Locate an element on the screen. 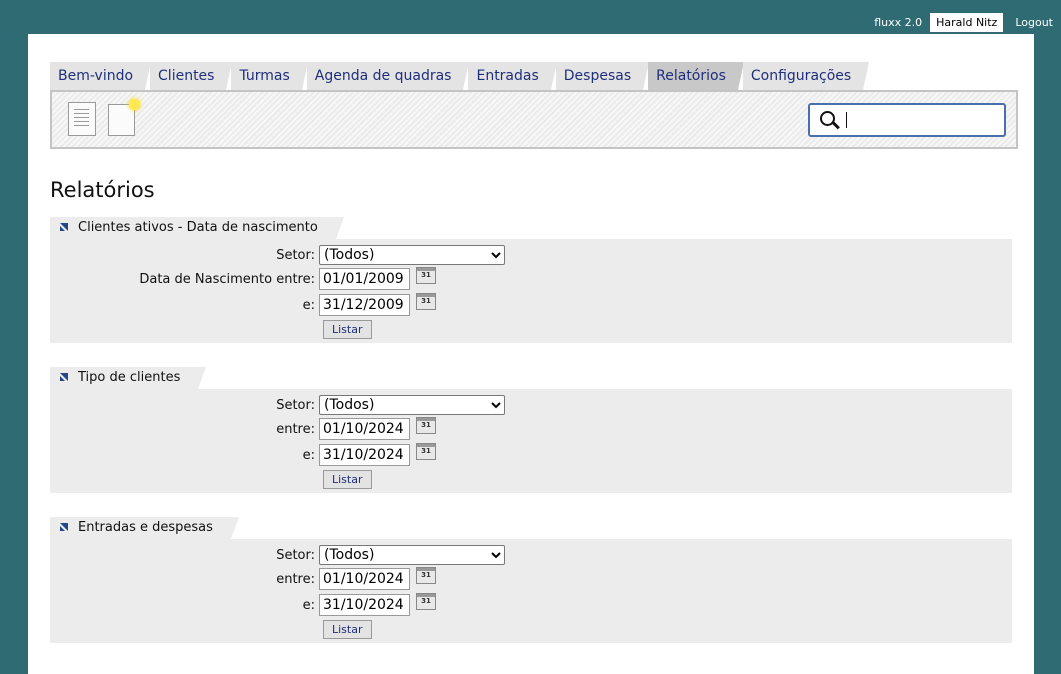 The width and height of the screenshot is (1061, 674). logout-link: Logout is located at coordinates (1035, 22).